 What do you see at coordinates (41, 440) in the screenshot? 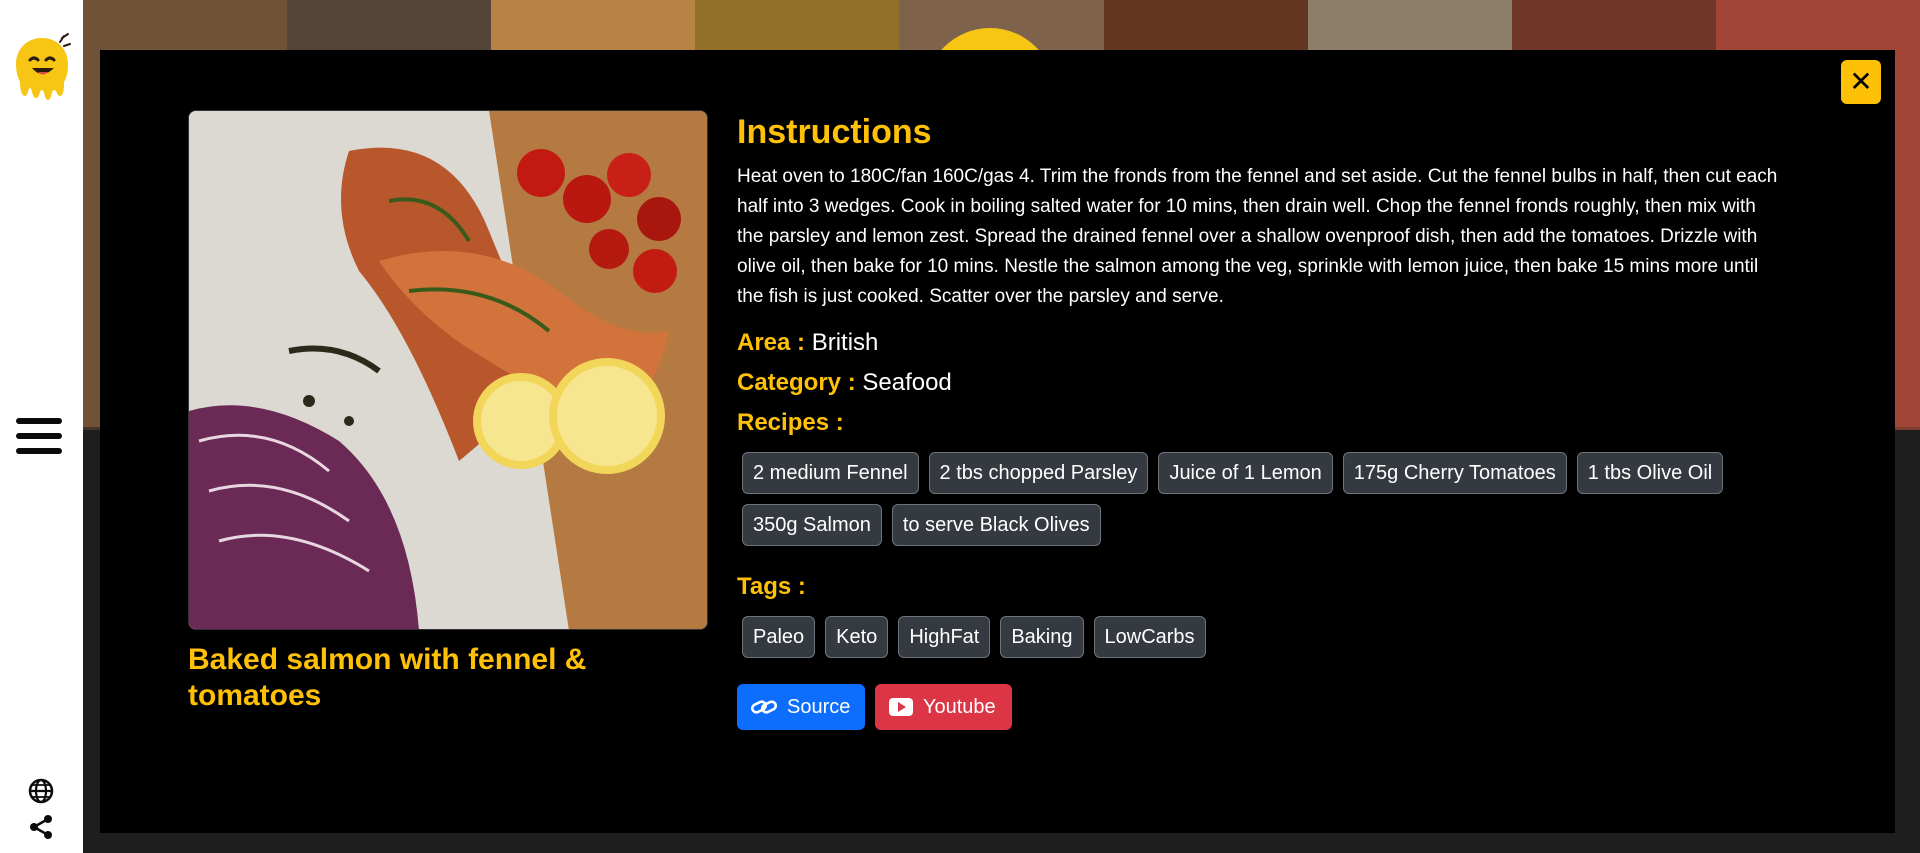
I see `hamburger-menu-icon` at bounding box center [41, 440].